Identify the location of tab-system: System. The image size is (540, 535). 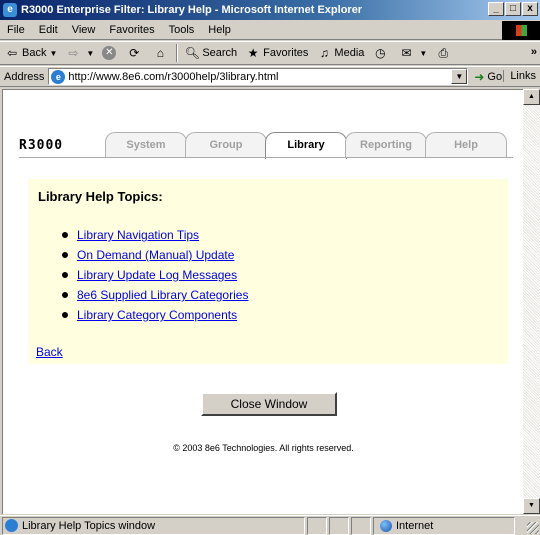
(146, 145).